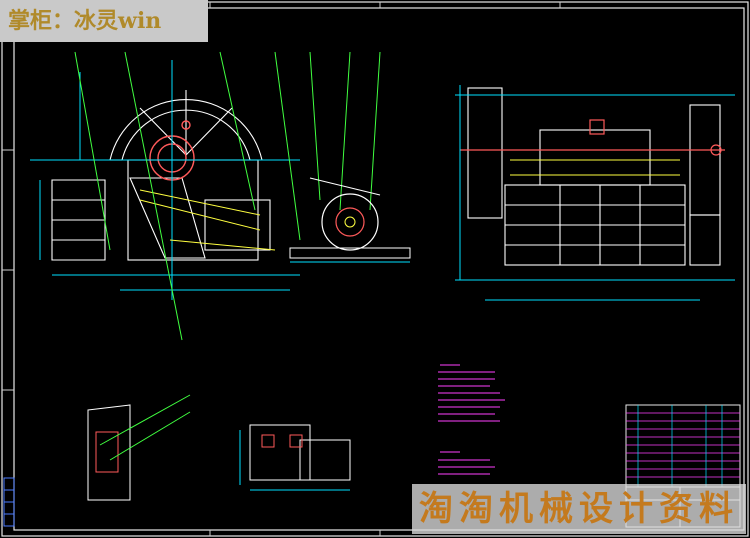 The width and height of the screenshot is (750, 538). Describe the element at coordinates (595, 193) in the screenshot. I see `side-view-jaw-crusher` at that location.